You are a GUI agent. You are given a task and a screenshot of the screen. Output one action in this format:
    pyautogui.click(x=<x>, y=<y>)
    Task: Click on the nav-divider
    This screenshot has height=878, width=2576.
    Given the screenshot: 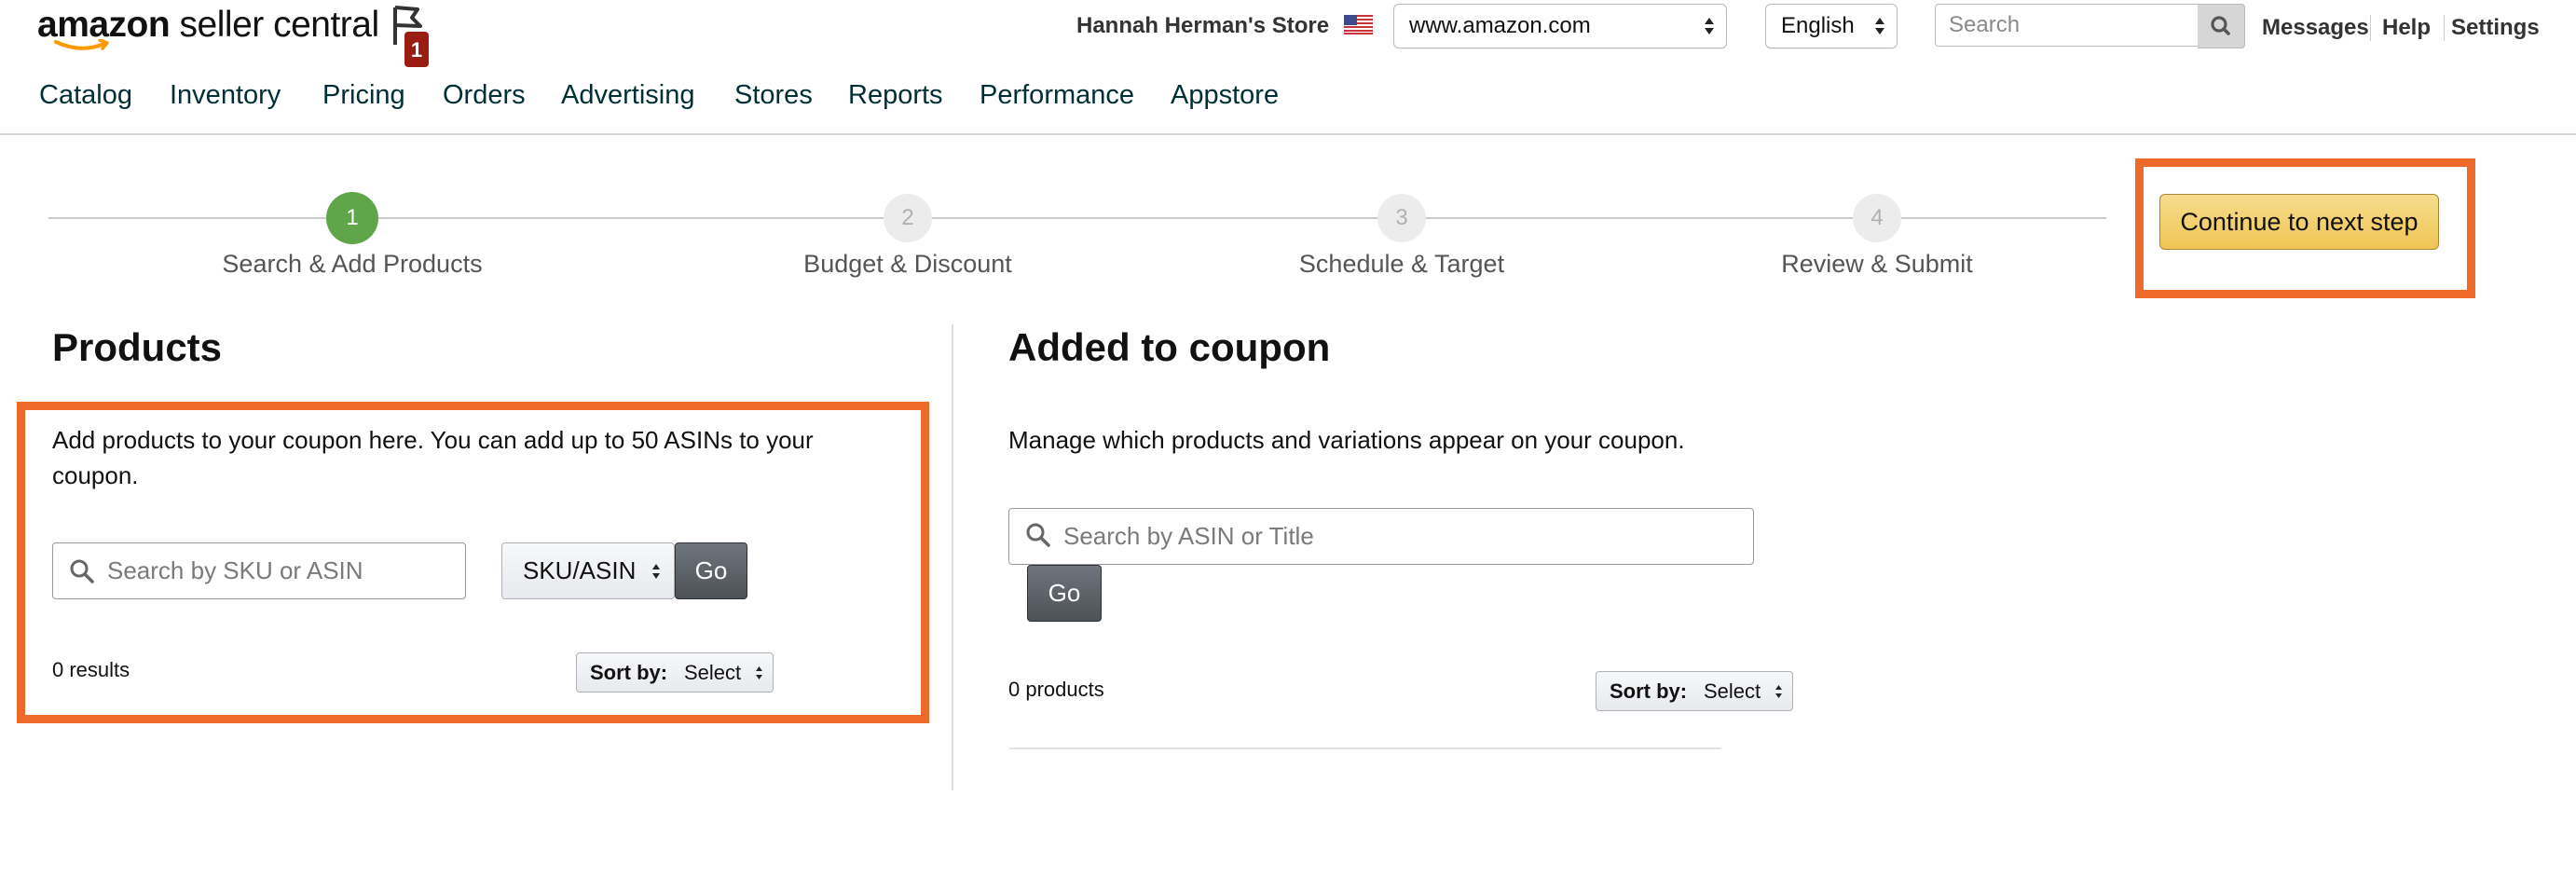 What is the action you would take?
    pyautogui.click(x=1288, y=134)
    